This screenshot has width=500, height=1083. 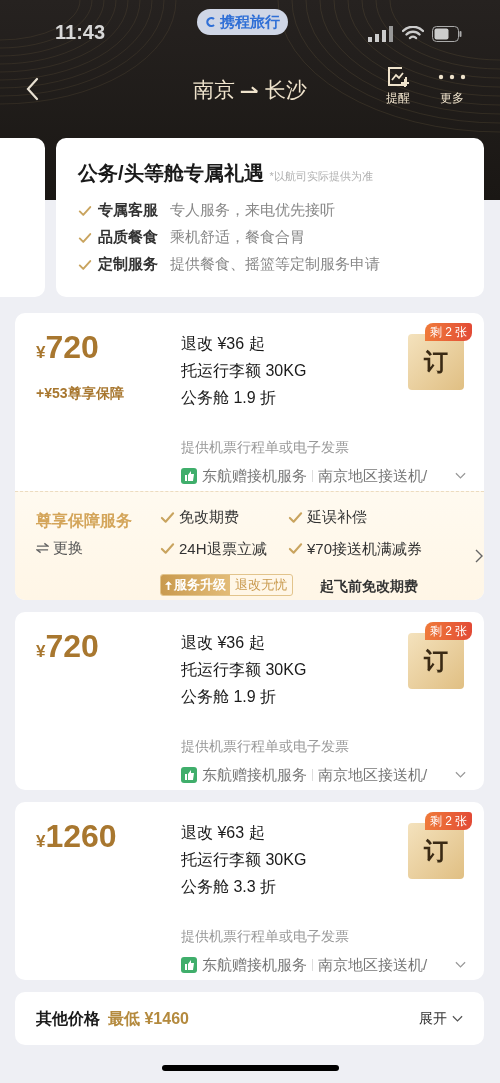 I want to click on protection-item: ¥70接送机满减券, so click(x=365, y=548).